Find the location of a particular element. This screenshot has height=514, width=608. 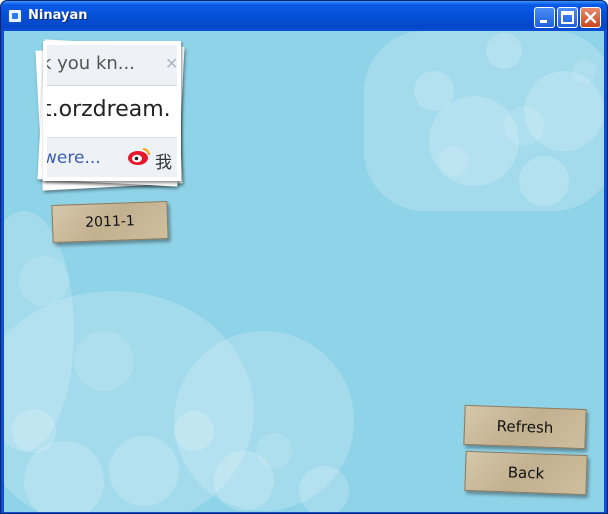

close-button is located at coordinates (590, 17).